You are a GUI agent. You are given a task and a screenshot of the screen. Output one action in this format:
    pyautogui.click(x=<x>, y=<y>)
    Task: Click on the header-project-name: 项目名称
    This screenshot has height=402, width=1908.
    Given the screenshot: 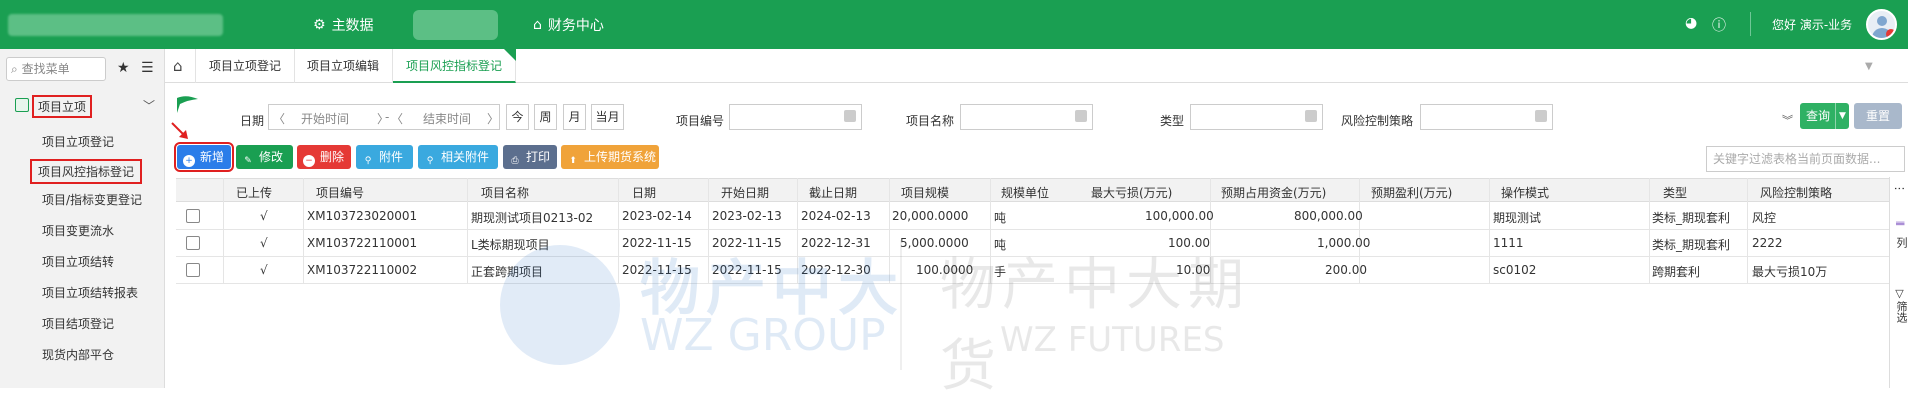 What is the action you would take?
    pyautogui.click(x=505, y=192)
    